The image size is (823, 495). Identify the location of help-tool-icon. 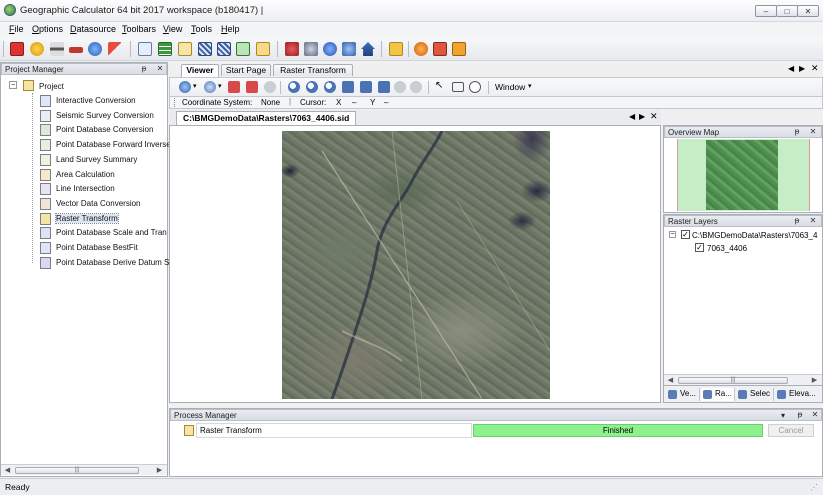
(330, 49).